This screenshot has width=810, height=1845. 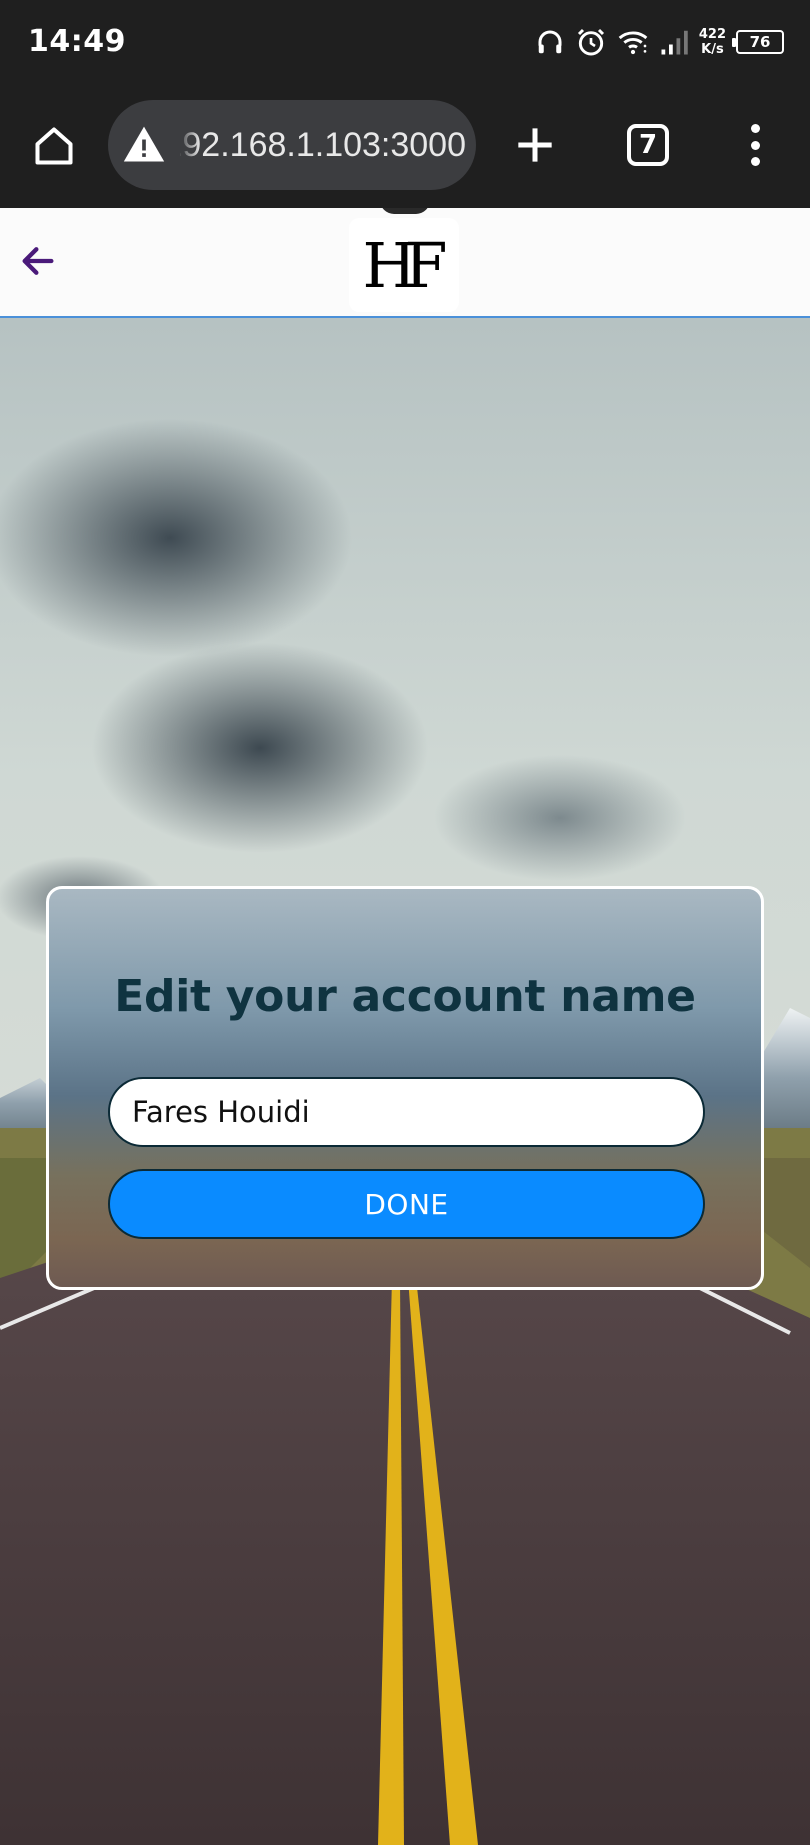 I want to click on tab-switcher-button: 7, so click(x=648, y=145).